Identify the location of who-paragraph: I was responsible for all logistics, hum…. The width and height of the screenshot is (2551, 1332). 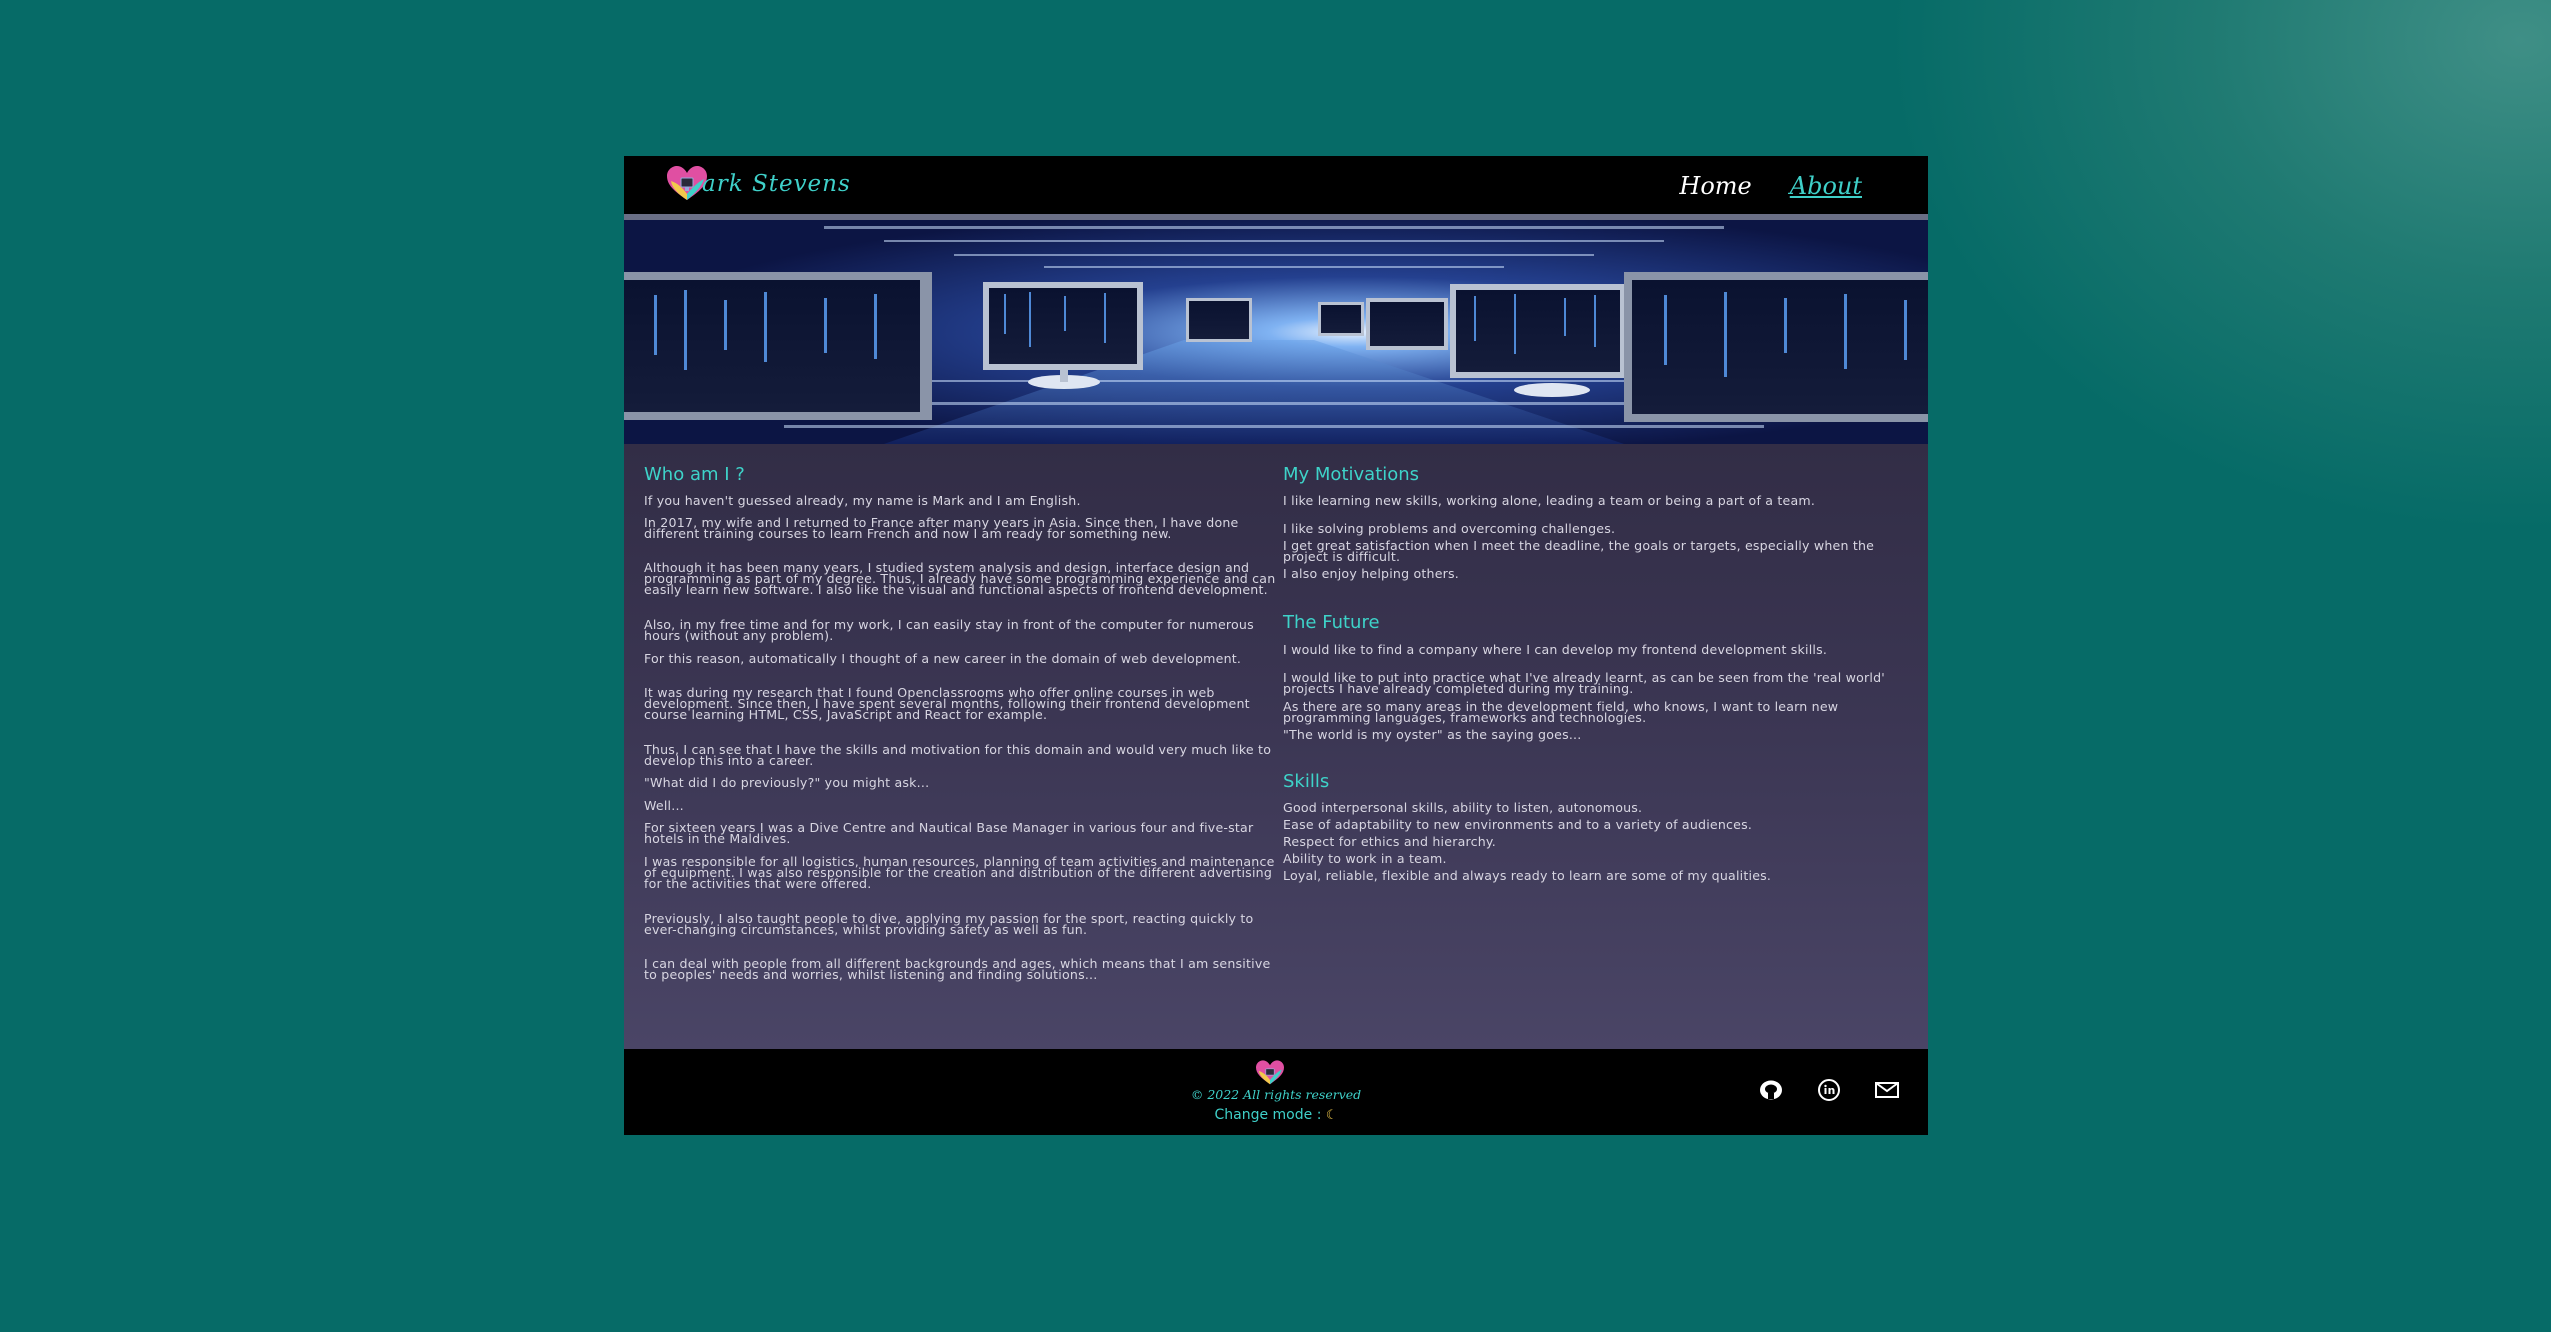
(959, 872).